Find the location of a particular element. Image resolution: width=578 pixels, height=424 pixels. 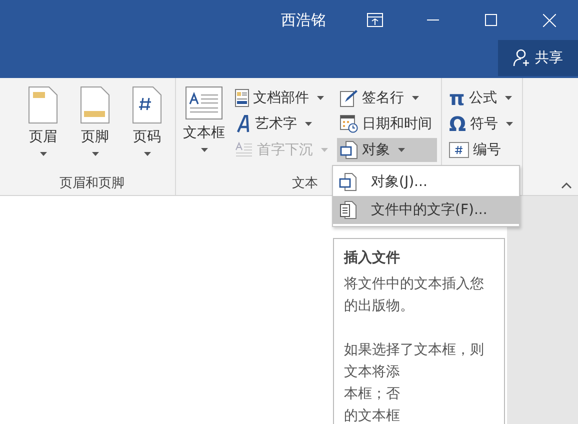

hash-box-icon is located at coordinates (459, 150).